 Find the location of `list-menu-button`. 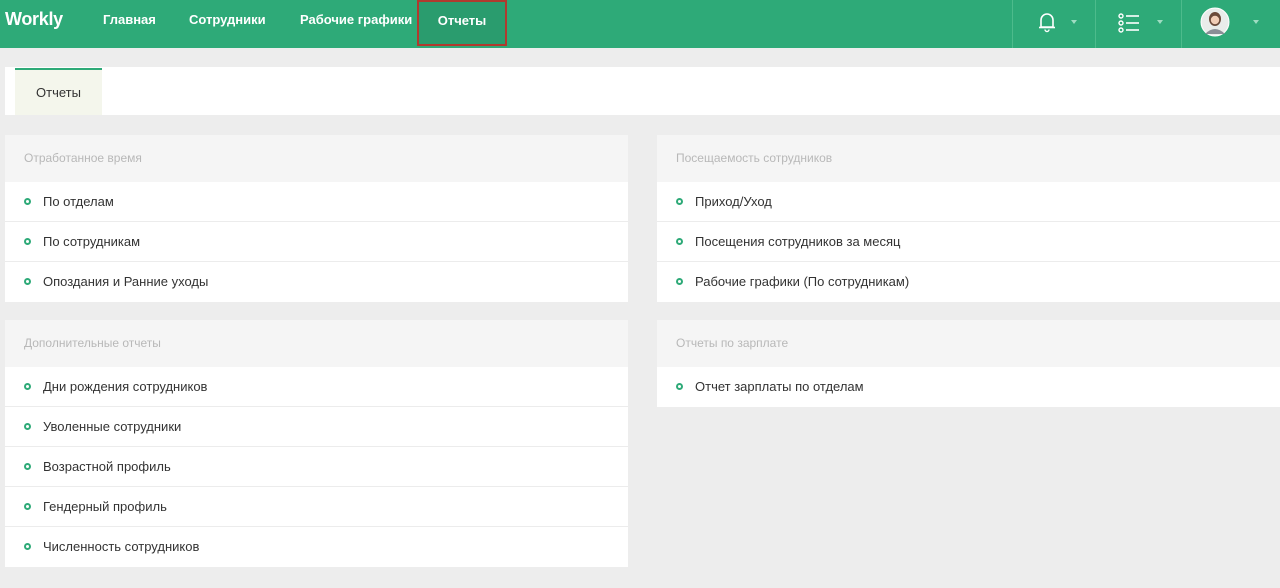

list-menu-button is located at coordinates (1138, 24).